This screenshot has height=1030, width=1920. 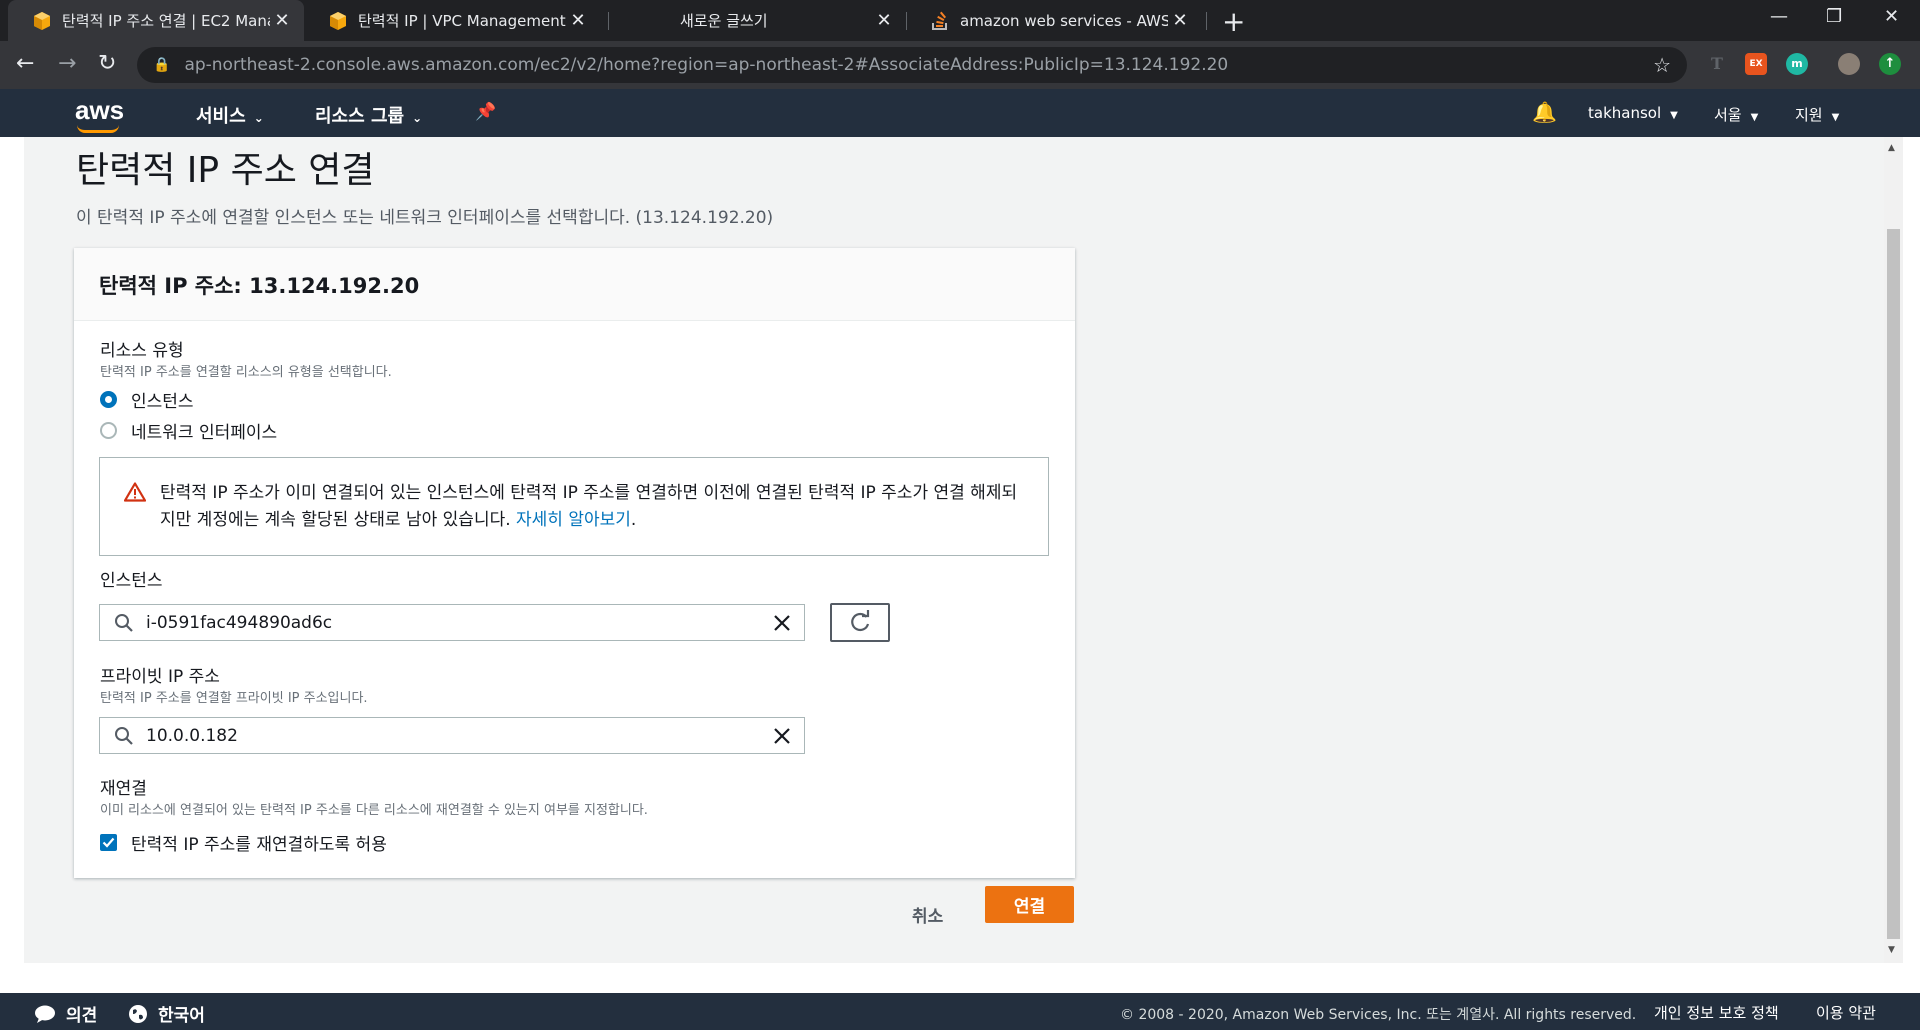 I want to click on instance-search-input: i-0591fac494890ad6c, so click(x=452, y=622).